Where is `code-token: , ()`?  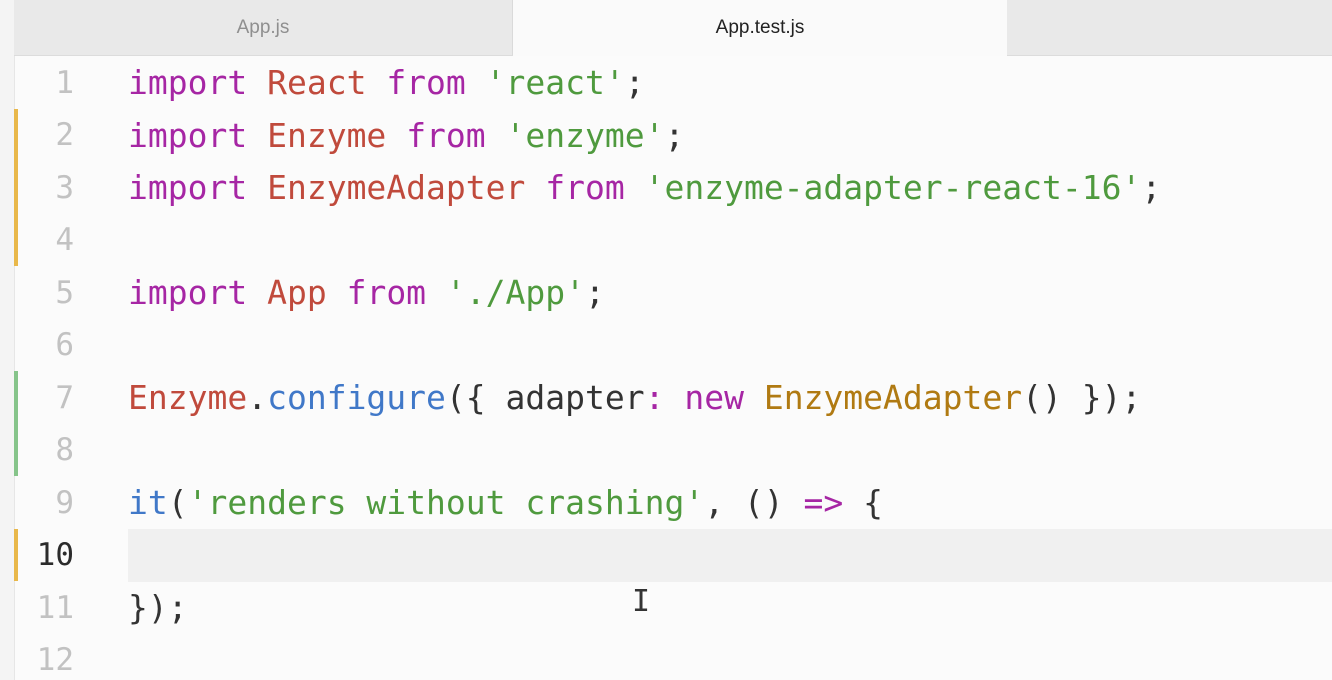
code-token: , () is located at coordinates (754, 502).